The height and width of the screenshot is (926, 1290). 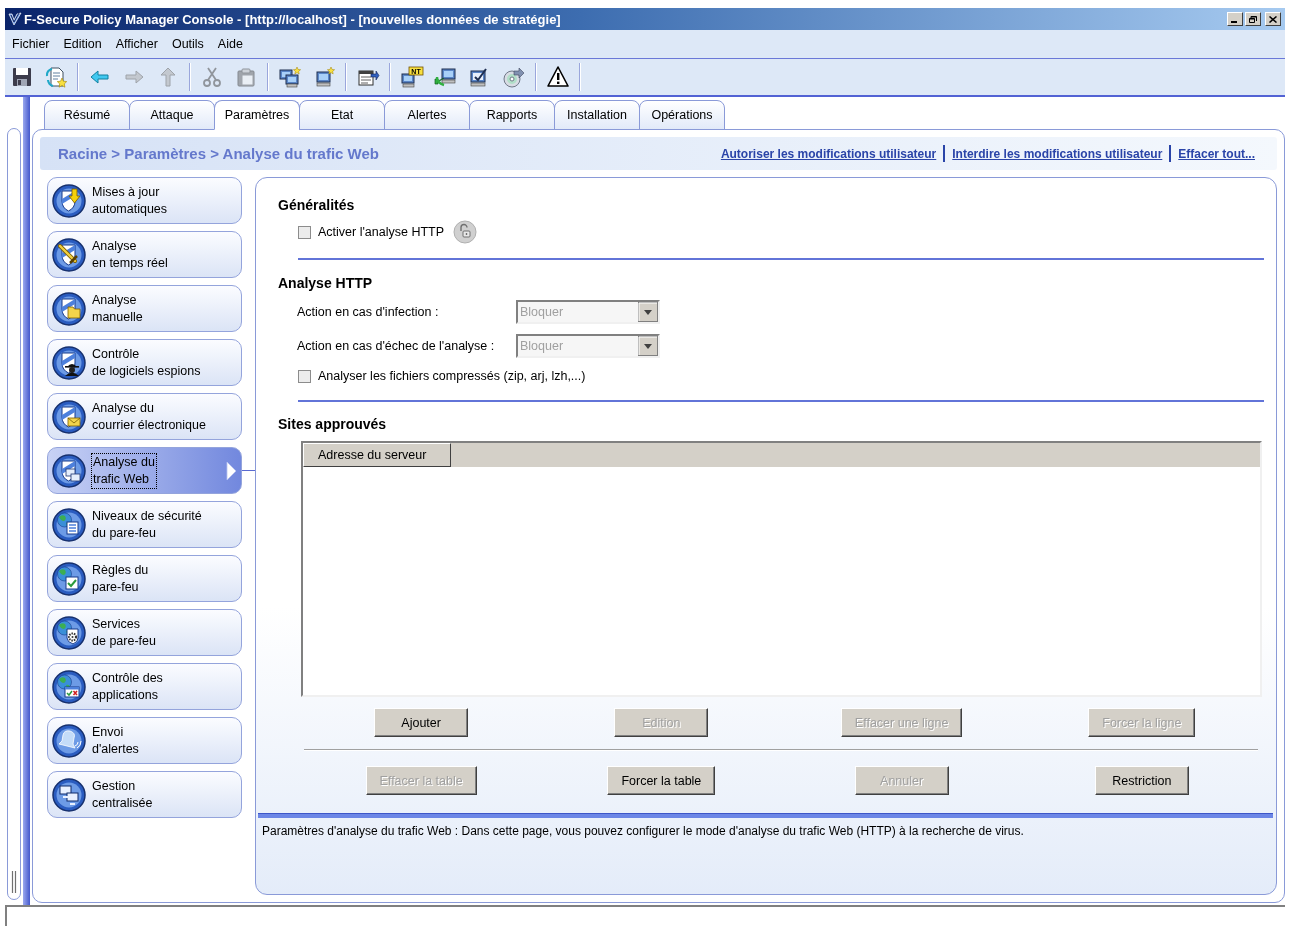 What do you see at coordinates (14, 882) in the screenshot?
I see `grip-icon` at bounding box center [14, 882].